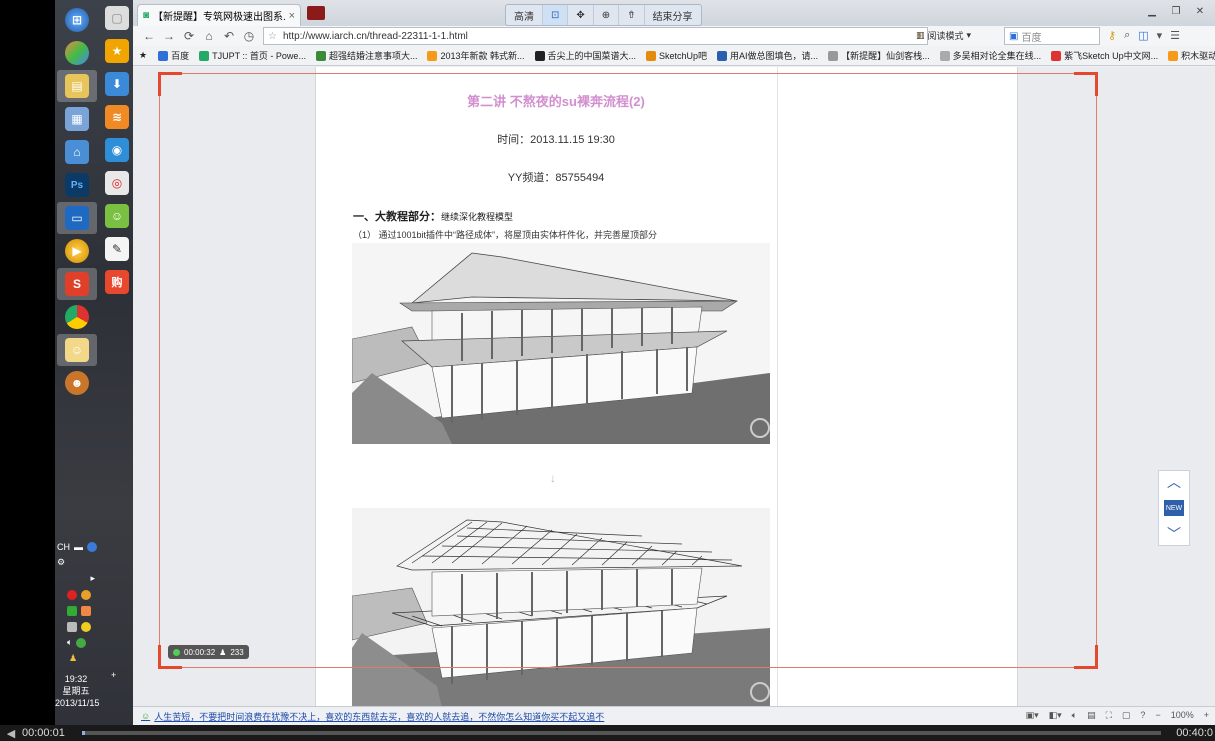 This screenshot has height=741, width=1215. What do you see at coordinates (117, 249) in the screenshot?
I see `shortcut-notepad: ✎` at bounding box center [117, 249].